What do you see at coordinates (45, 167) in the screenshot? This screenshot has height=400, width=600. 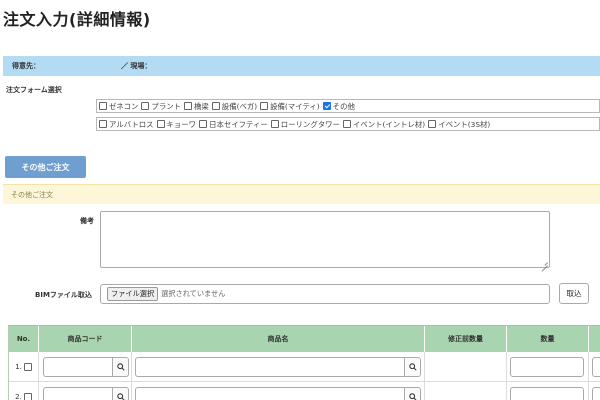 I see `other-order-button: その他ご注文` at bounding box center [45, 167].